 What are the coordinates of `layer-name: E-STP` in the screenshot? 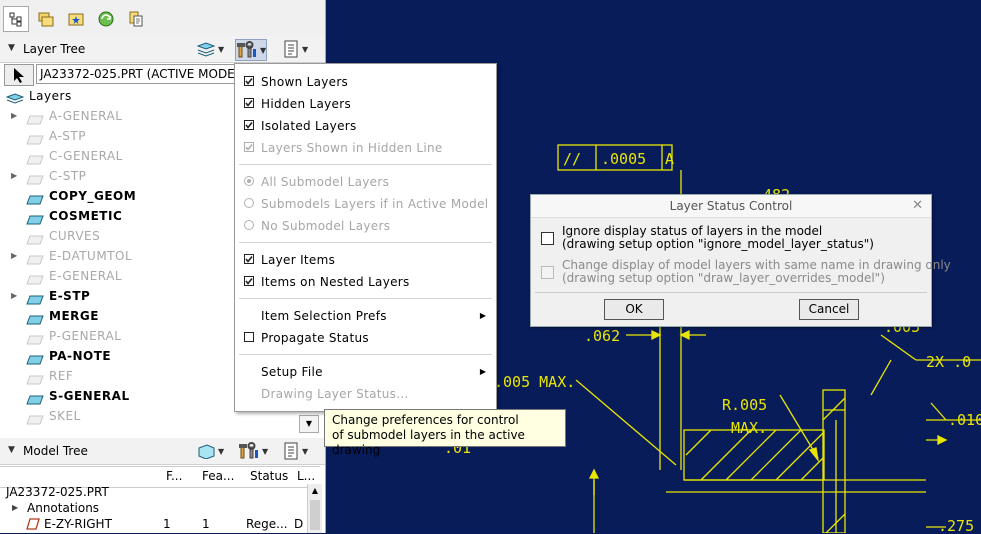 It's located at (70, 296).